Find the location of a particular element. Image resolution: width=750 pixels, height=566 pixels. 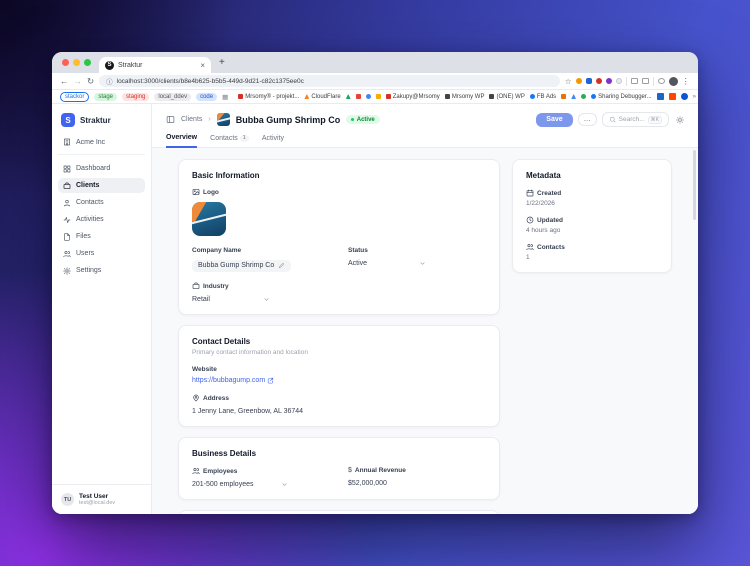

divider is located at coordinates (653, 81).